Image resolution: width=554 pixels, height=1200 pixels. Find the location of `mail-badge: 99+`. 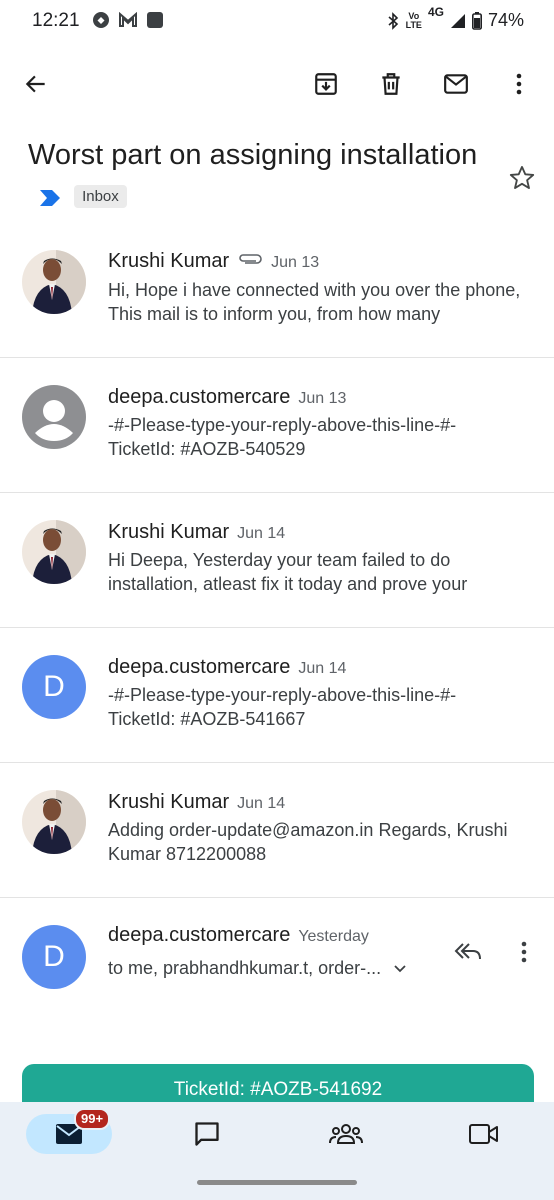

mail-badge: 99+ is located at coordinates (92, 1119).